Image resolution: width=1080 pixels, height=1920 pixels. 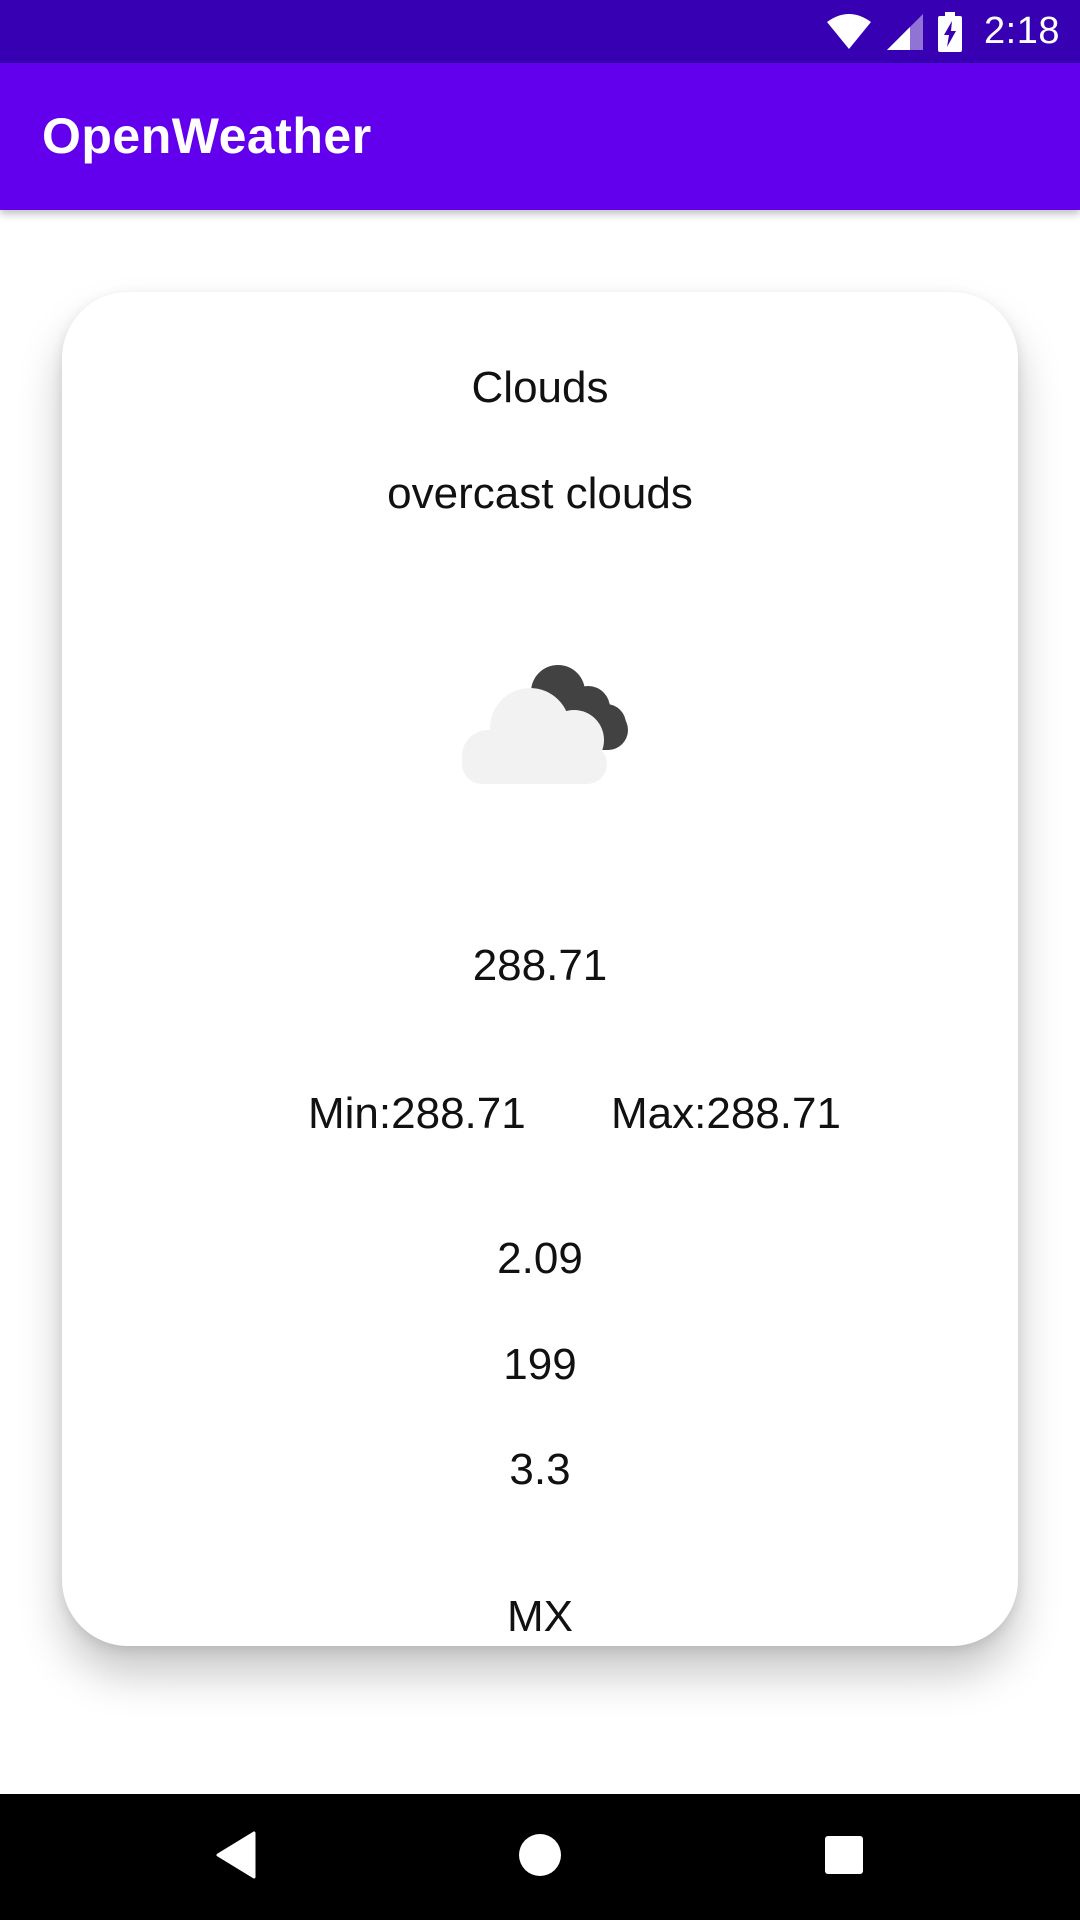 I want to click on app-bar: OpenWeather, so click(x=540, y=136).